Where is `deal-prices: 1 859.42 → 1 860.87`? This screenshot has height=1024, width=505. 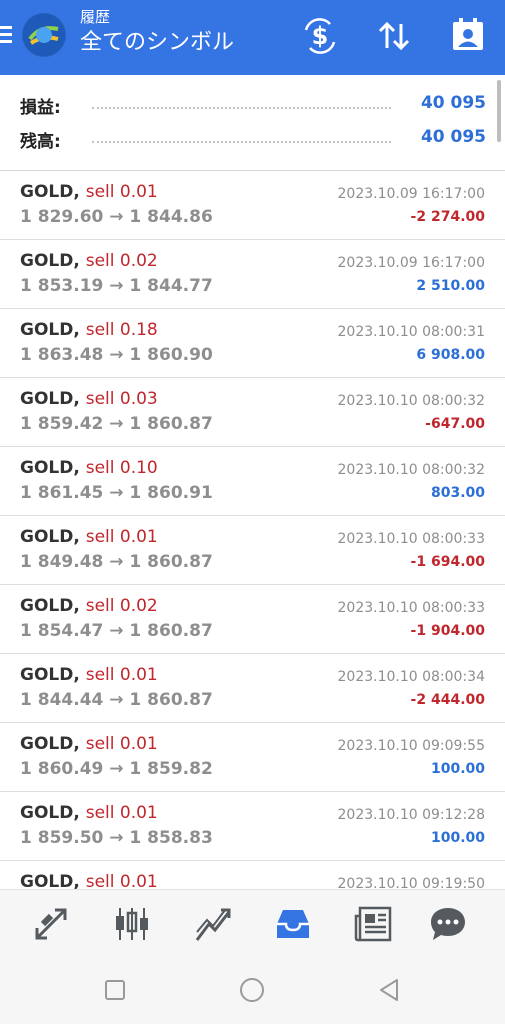
deal-prices: 1 859.42 → 1 860.87 is located at coordinates (116, 424).